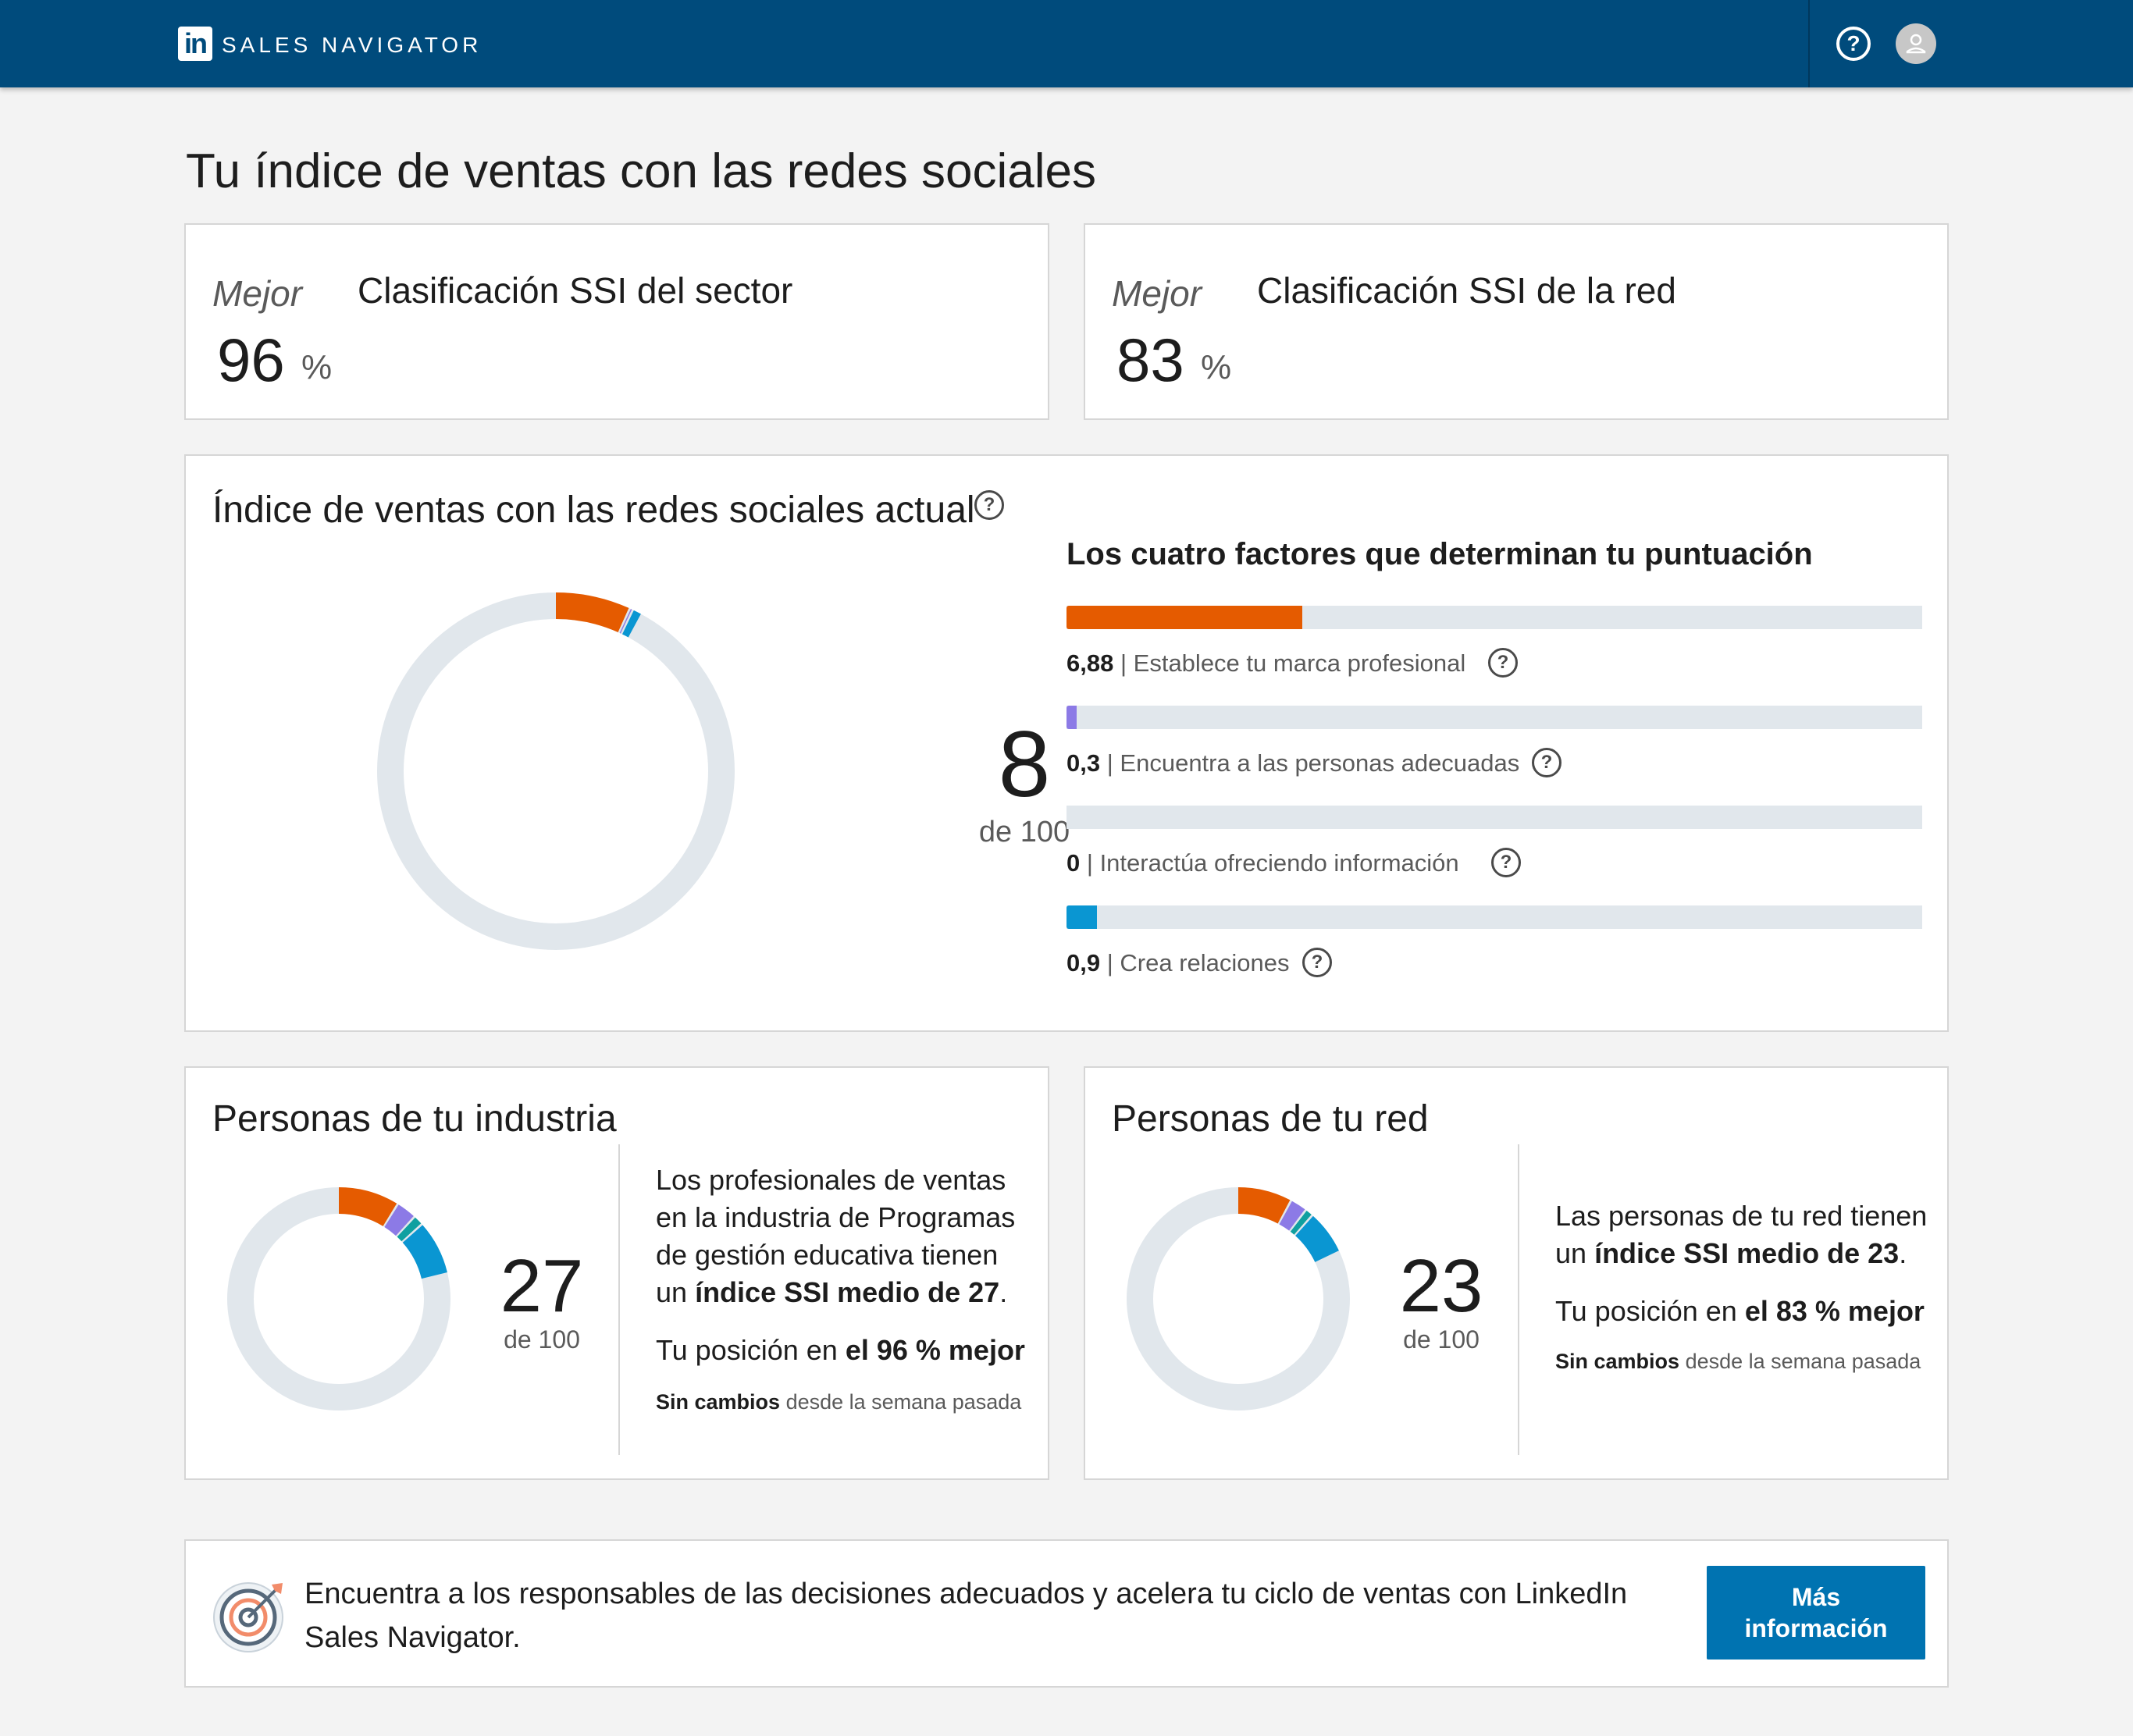  What do you see at coordinates (352, 45) in the screenshot?
I see `brand-name: SALES NAVIGATOR` at bounding box center [352, 45].